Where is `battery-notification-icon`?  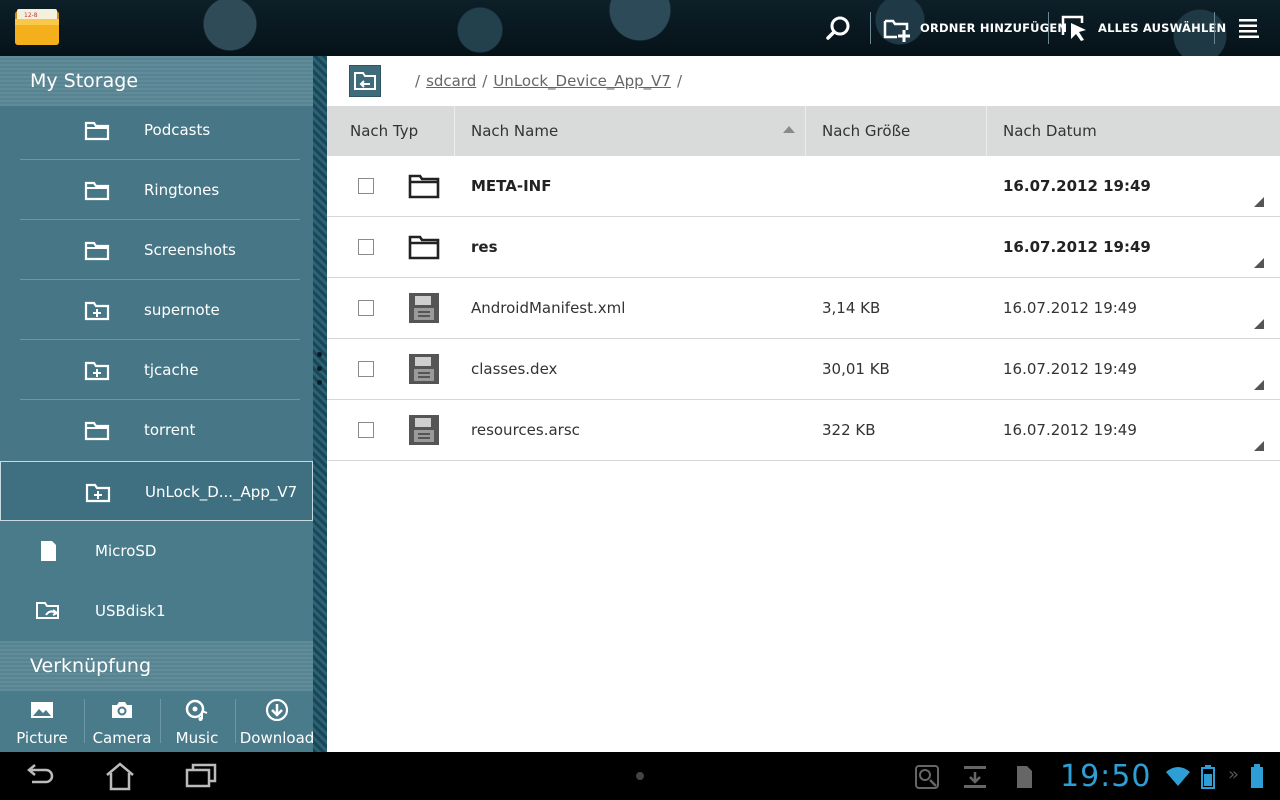
battery-notification-icon is located at coordinates (1210, 776).